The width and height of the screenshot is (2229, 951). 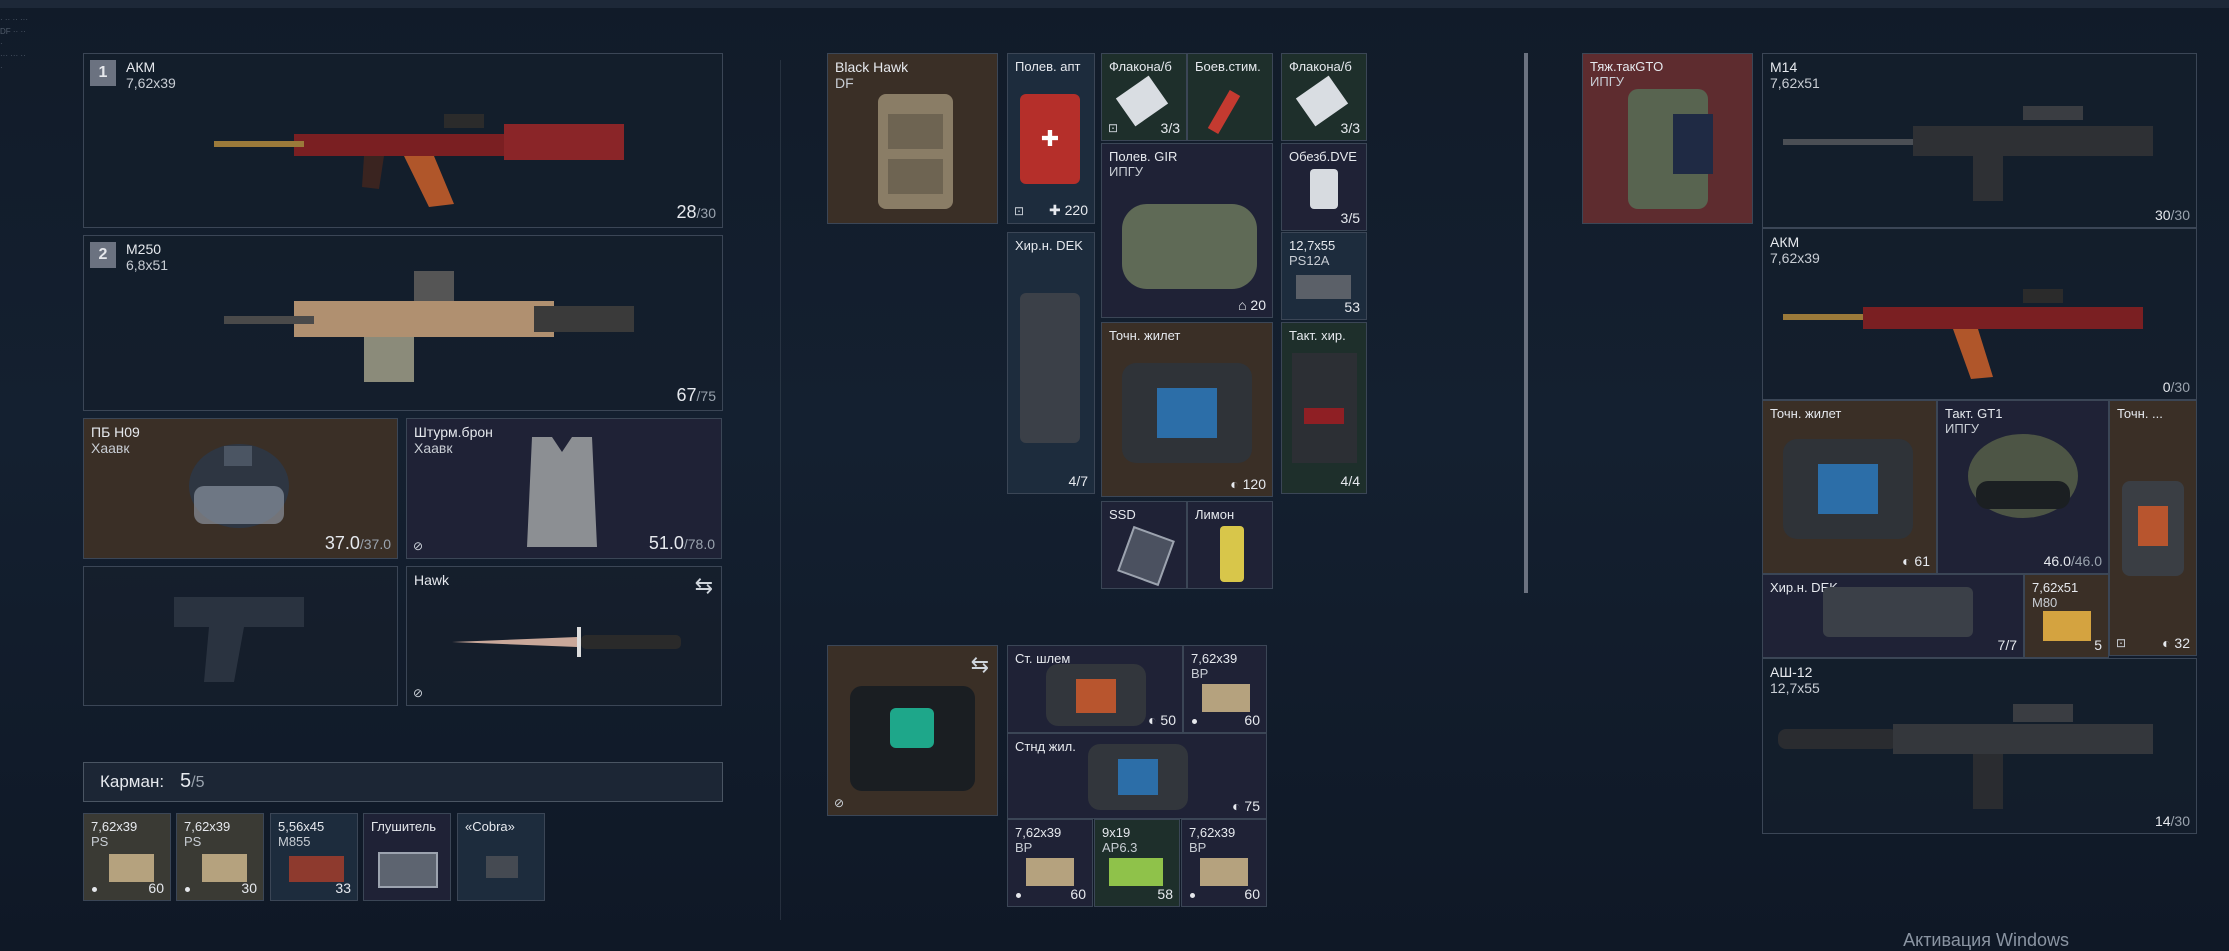 What do you see at coordinates (14, 43) in the screenshot?
I see `background-overlay-text: · ·· ·· ··· DF ·· ·· · ··· ··· ·· ·` at bounding box center [14, 43].